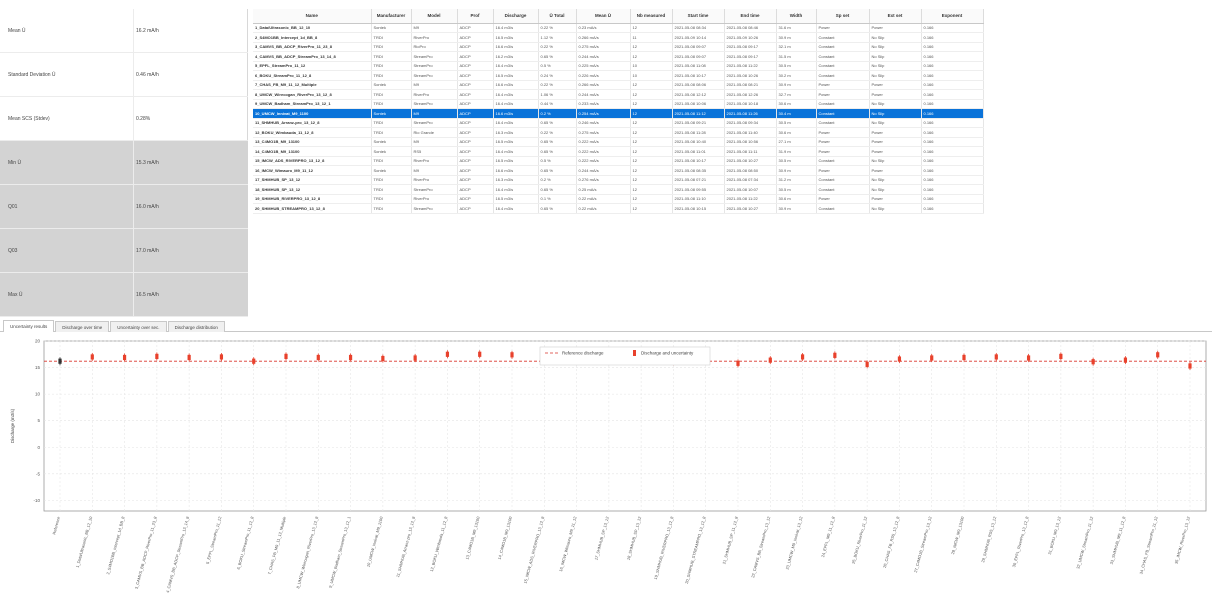  Describe the element at coordinates (29, 326) in the screenshot. I see `tab-uncertainty-results: Uncertainty results` at that location.